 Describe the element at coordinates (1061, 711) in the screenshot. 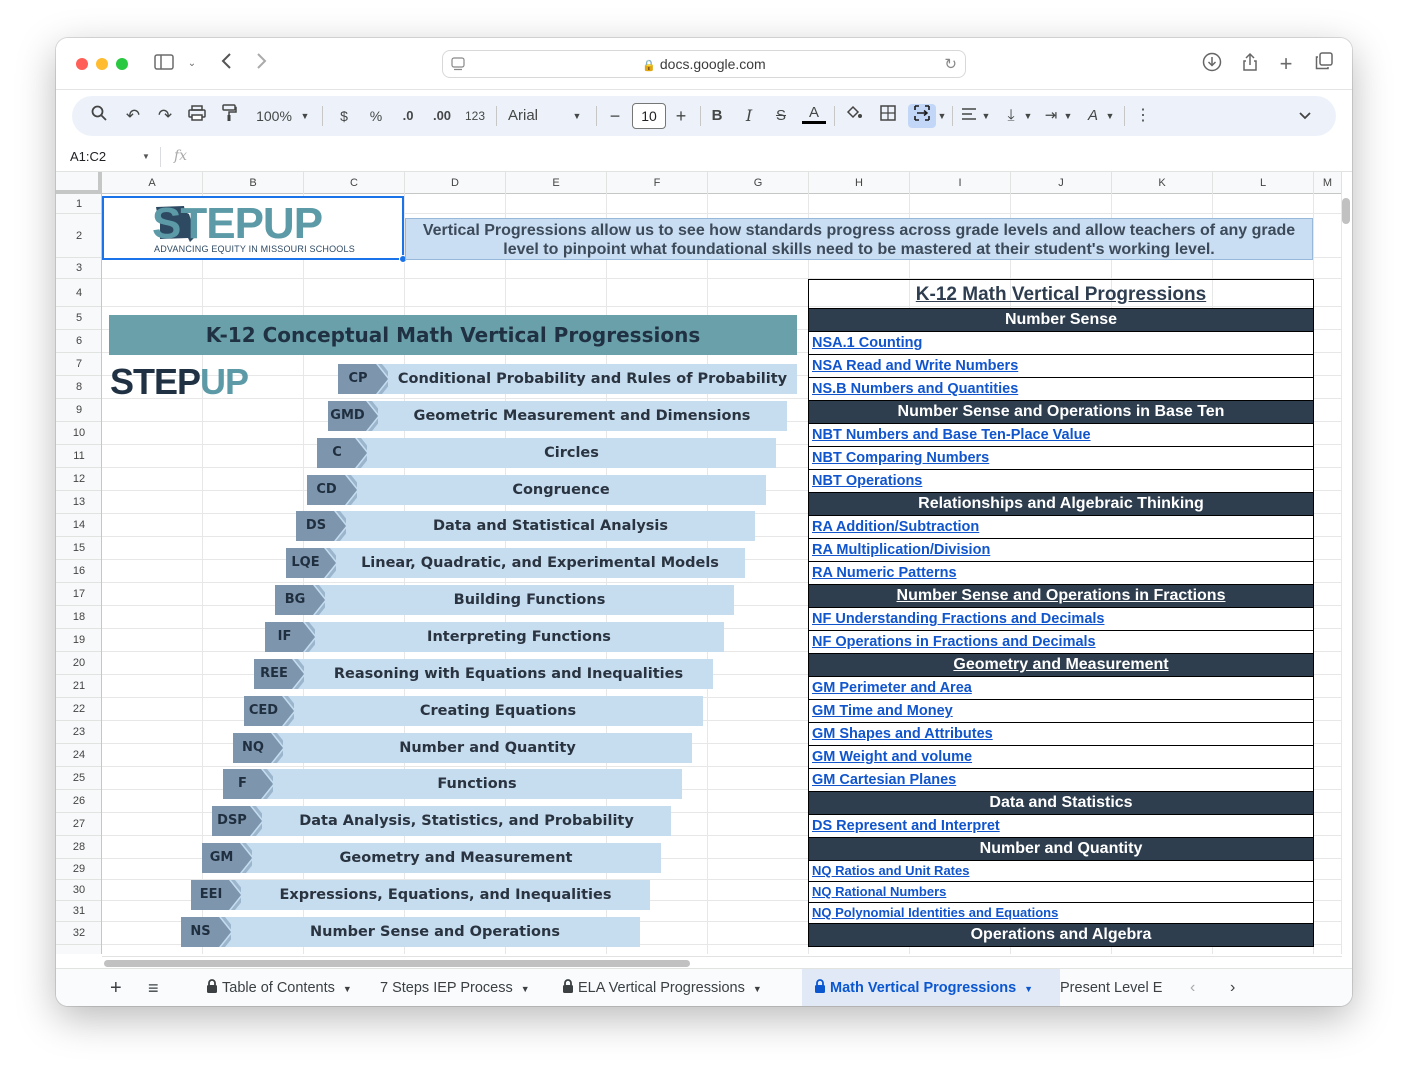

I see `progression-link: GM Time and Money` at that location.